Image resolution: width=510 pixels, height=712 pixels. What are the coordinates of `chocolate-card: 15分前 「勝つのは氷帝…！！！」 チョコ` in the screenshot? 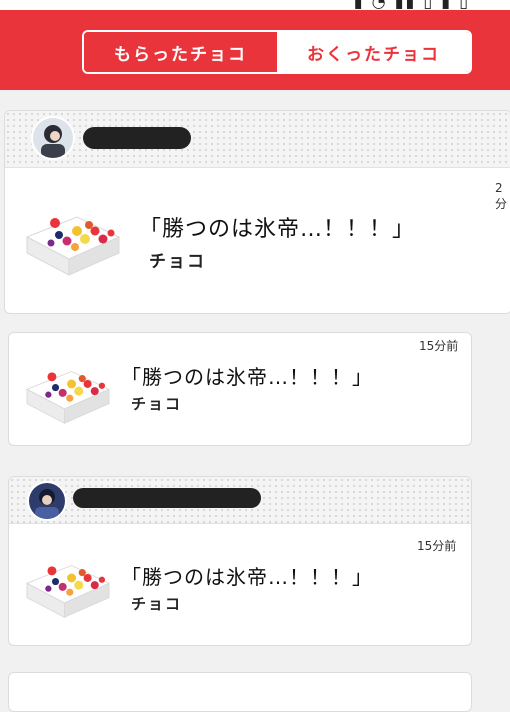 It's located at (240, 389).